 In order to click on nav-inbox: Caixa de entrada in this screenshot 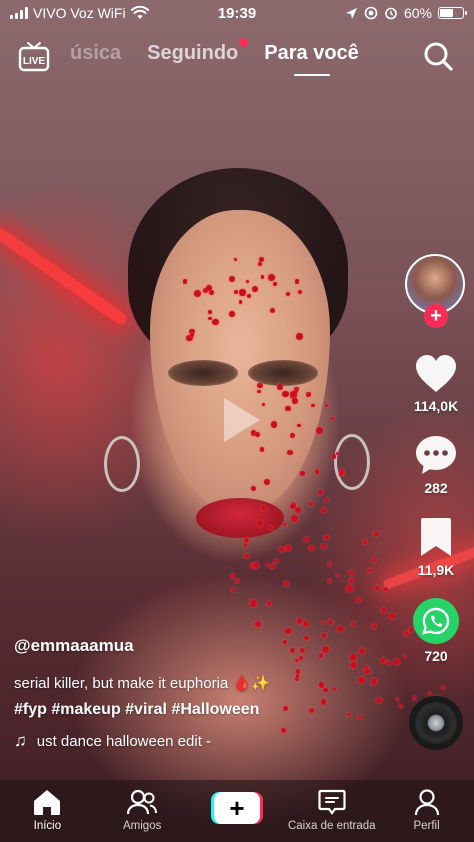, I will do `click(332, 810)`.